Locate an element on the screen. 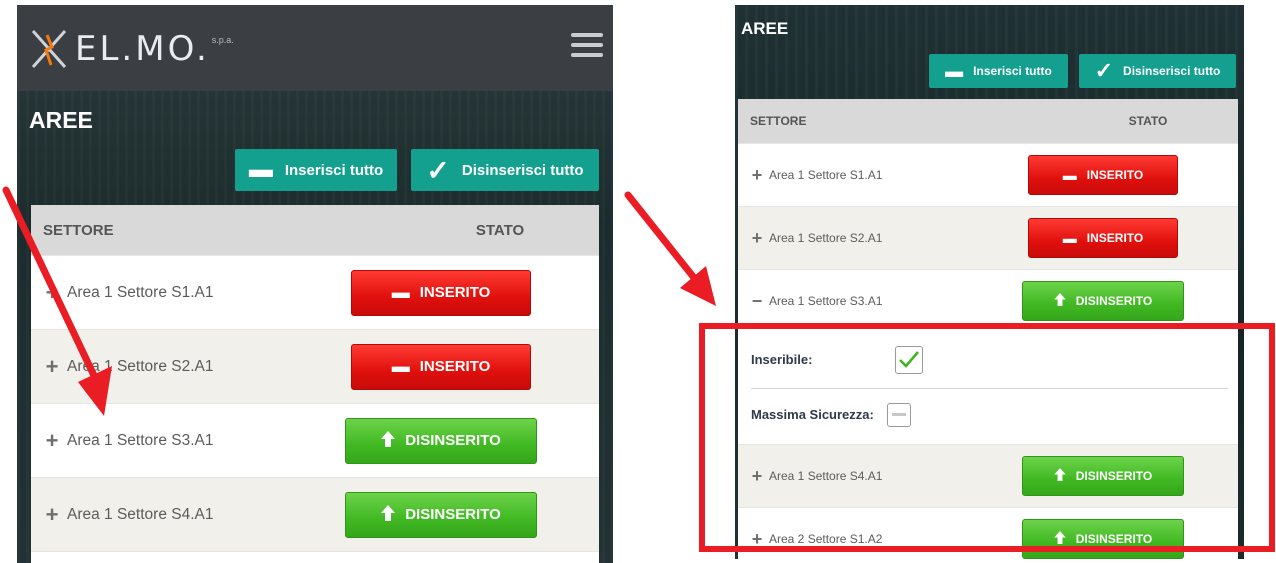 This screenshot has height=563, width=1276. table-row-expanded: − Area 1 Settore S3.A1 DISINSERITO is located at coordinates (988, 300).